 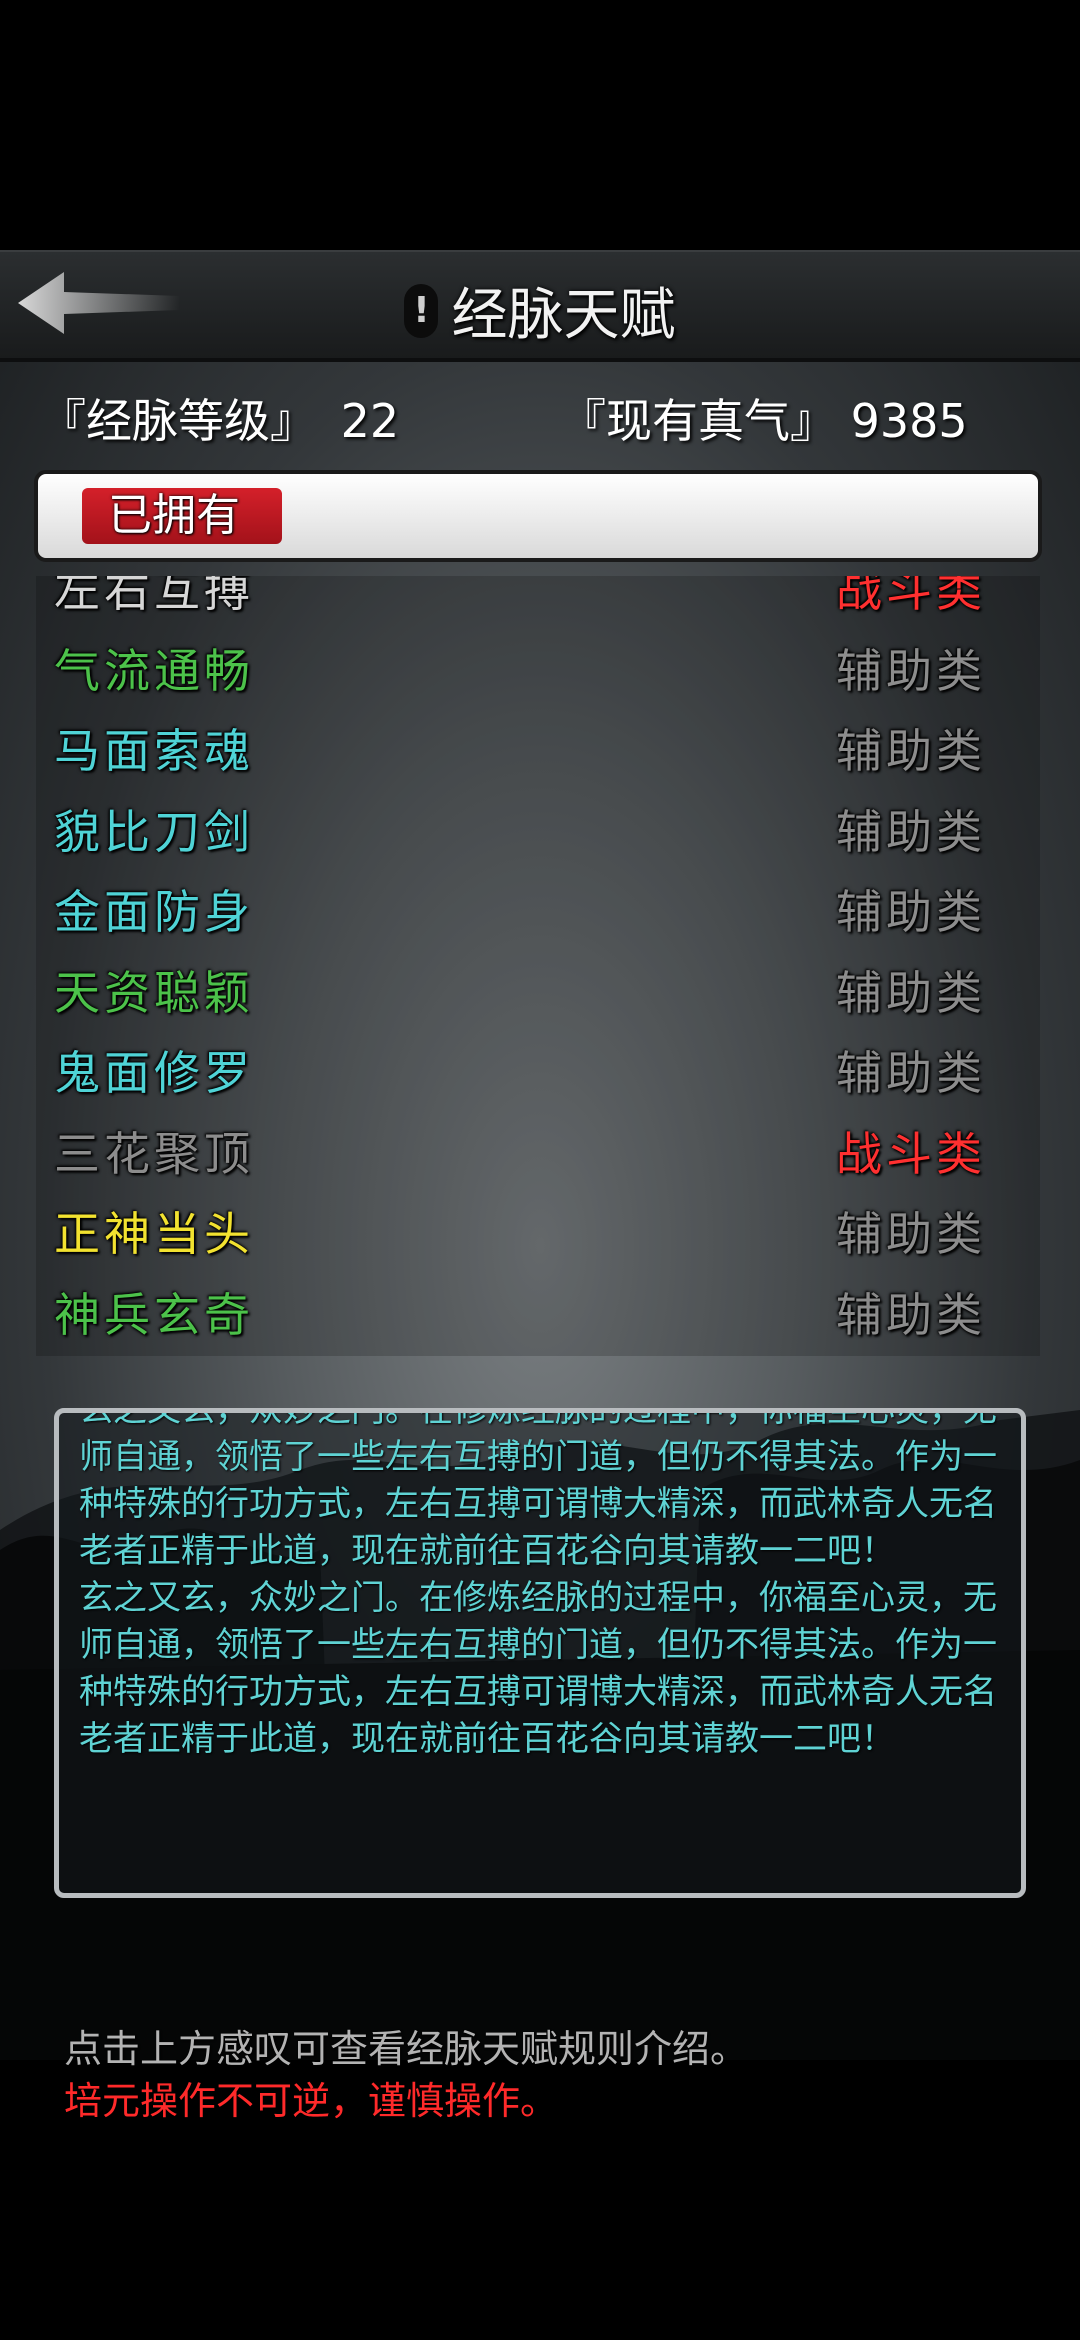 What do you see at coordinates (538, 516) in the screenshot?
I see `filter-tab-bar: 已拥有` at bounding box center [538, 516].